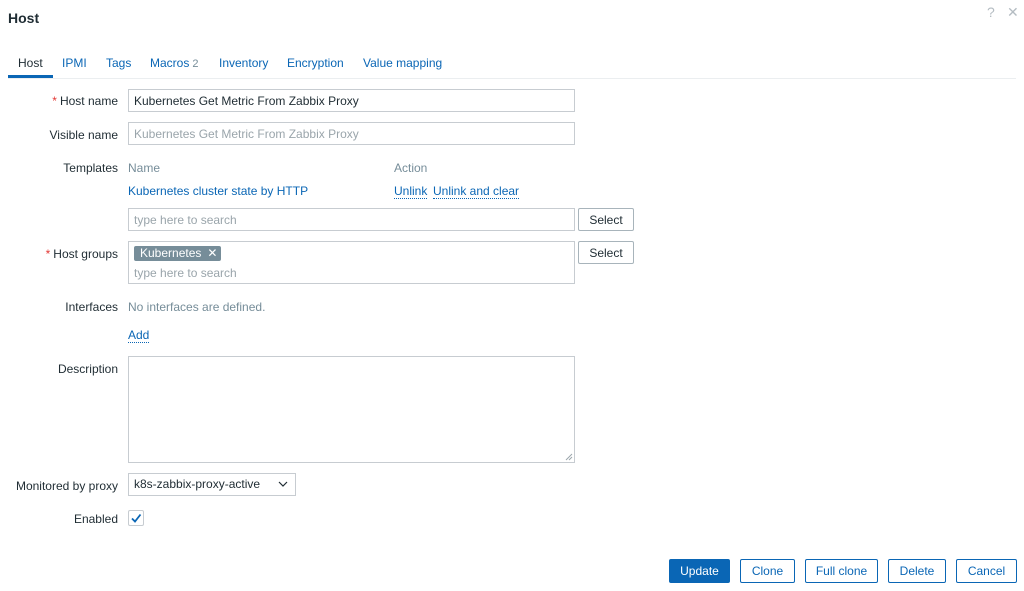 The image size is (1024, 591). Describe the element at coordinates (283, 484) in the screenshot. I see `chevron-down-icon` at that location.